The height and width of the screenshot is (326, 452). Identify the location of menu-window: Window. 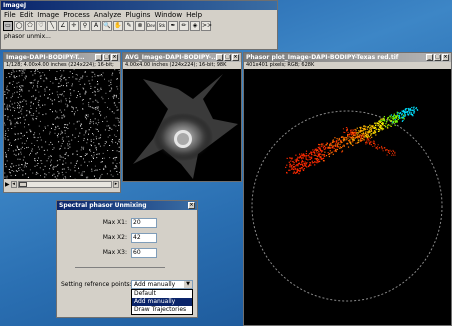
(168, 15).